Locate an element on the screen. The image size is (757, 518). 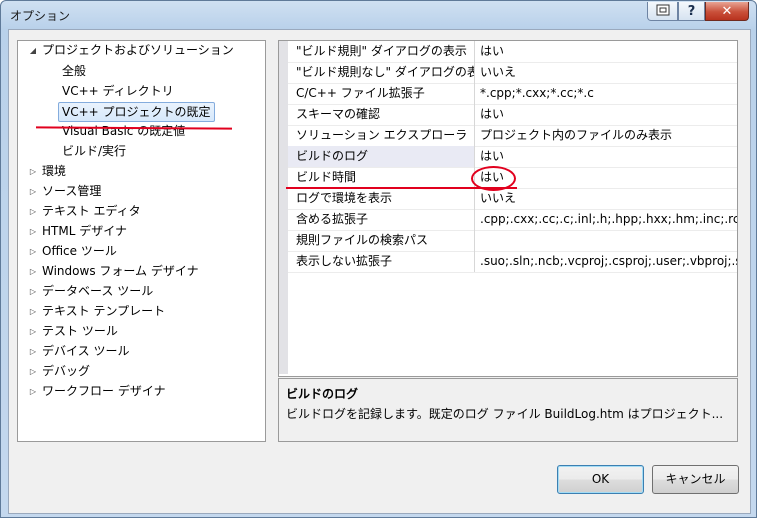
close-icon: ✕ is located at coordinates (727, 11).